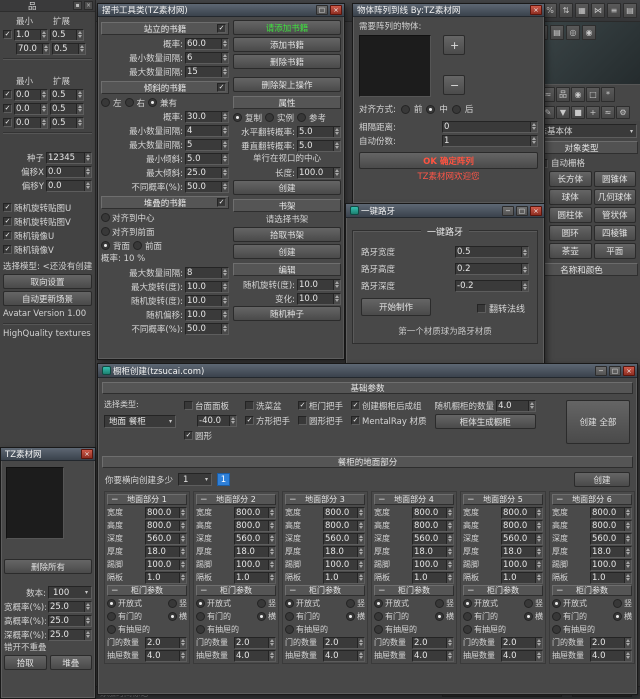 The height and width of the screenshot is (699, 640). Describe the element at coordinates (522, 210) in the screenshot. I see `maximize-button: □` at that location.